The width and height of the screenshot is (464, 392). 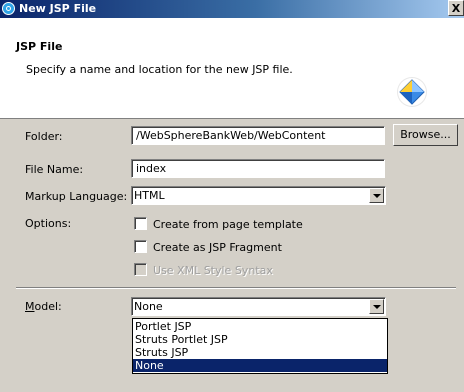 I want to click on create-from-template-checkbox, so click(x=140, y=223).